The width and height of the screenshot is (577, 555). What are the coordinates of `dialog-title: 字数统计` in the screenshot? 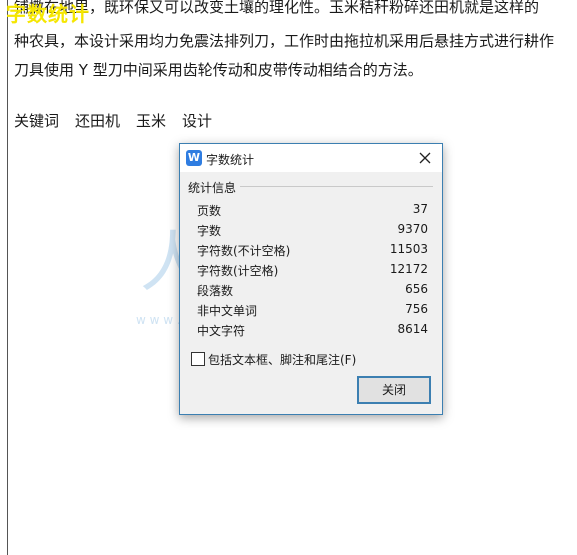 It's located at (230, 160).